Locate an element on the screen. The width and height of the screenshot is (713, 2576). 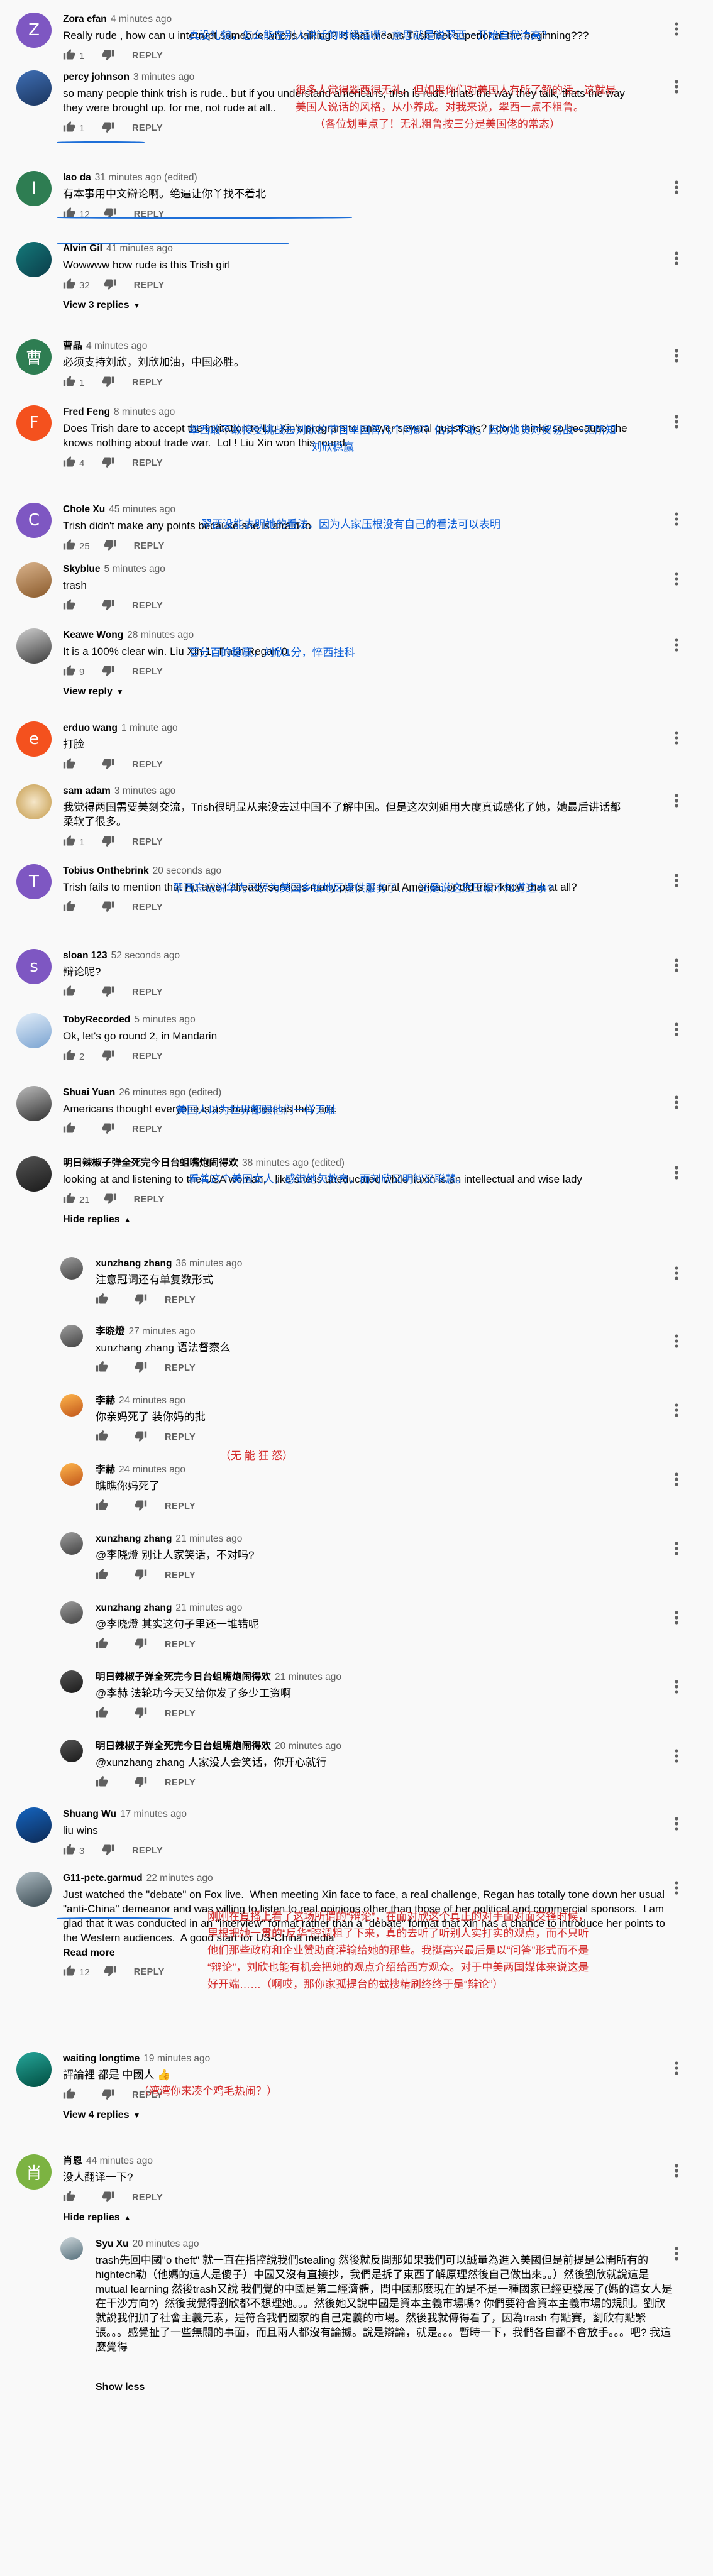
author-name: Shuai Yuan is located at coordinates (89, 1092).